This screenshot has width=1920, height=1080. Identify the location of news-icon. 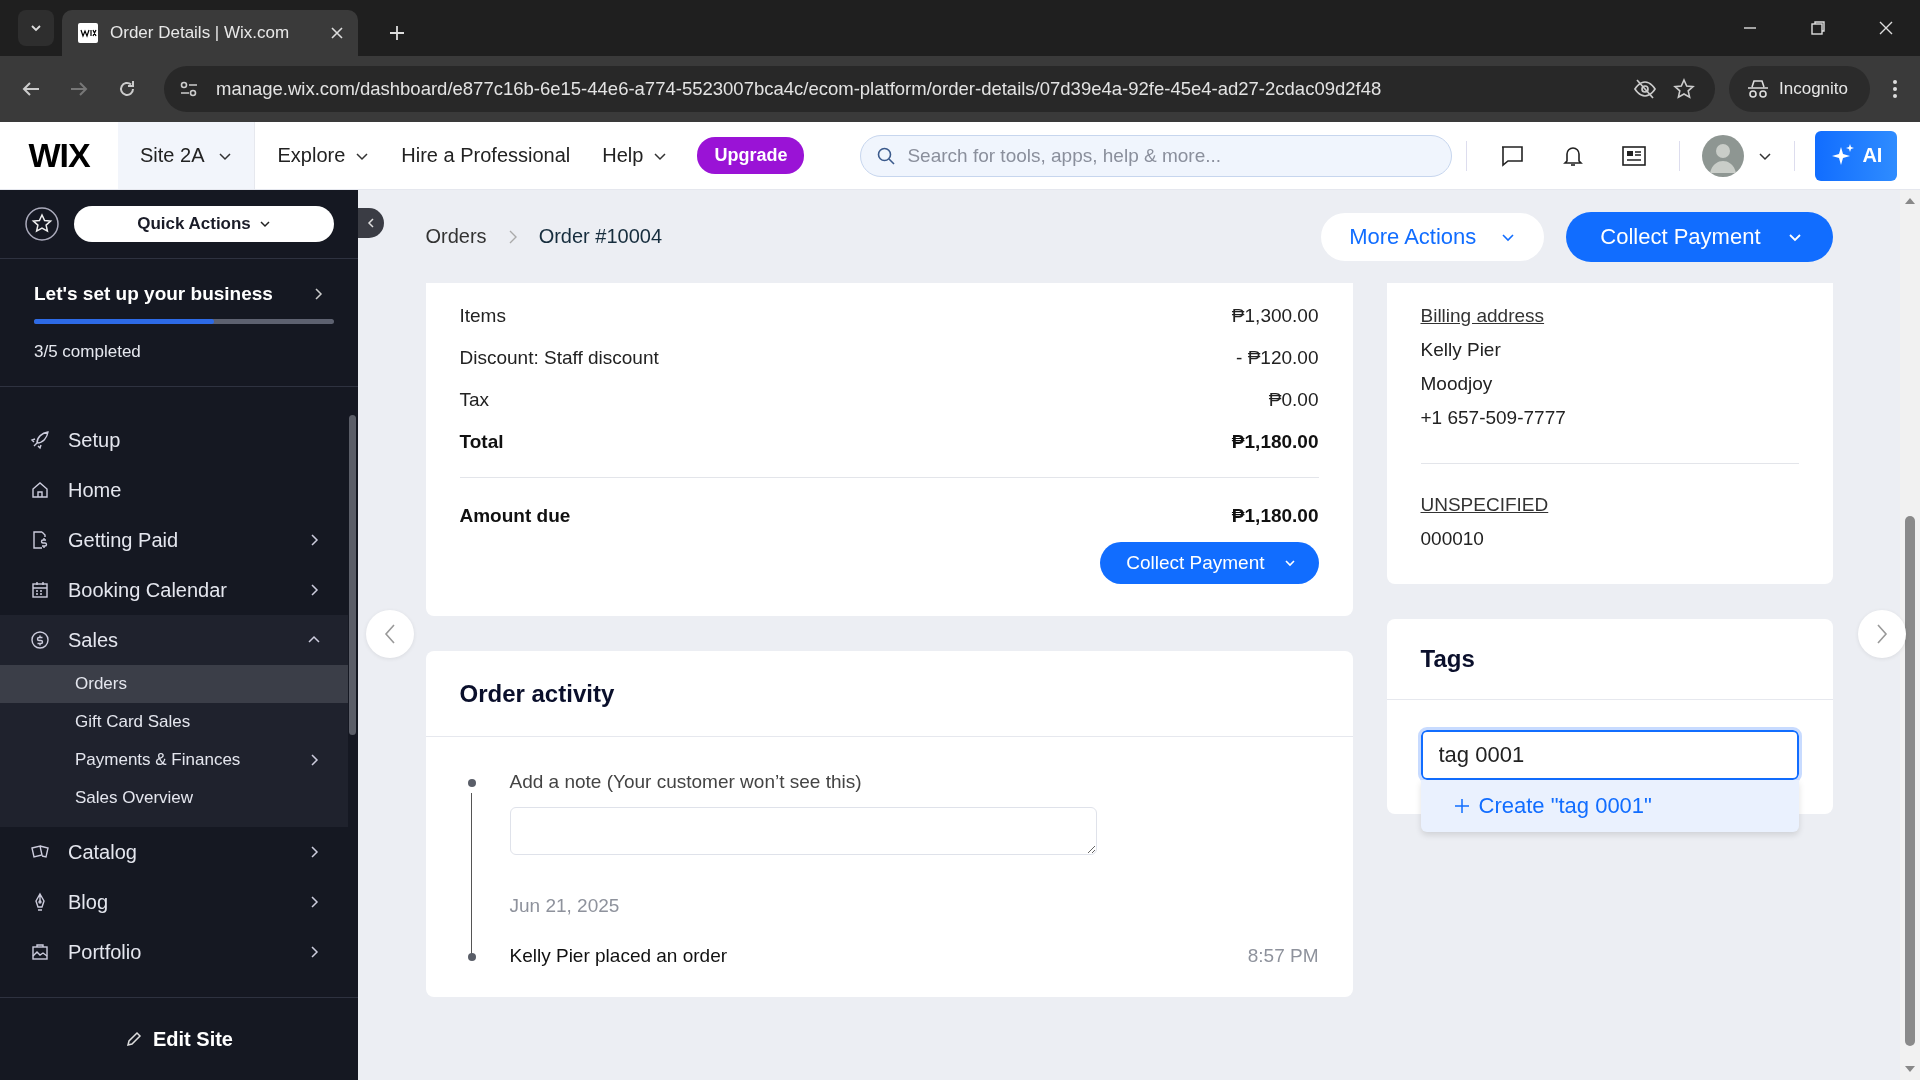
(1634, 155).